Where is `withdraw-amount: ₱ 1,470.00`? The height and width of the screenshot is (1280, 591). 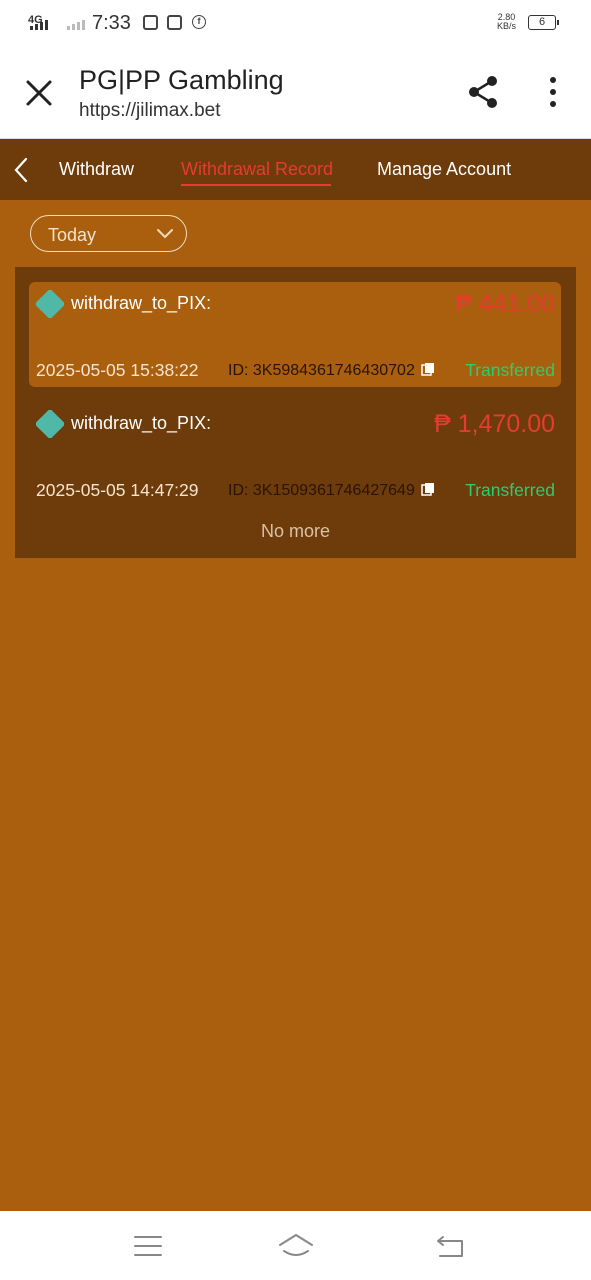
withdraw-amount: ₱ 1,470.00 is located at coordinates (494, 424).